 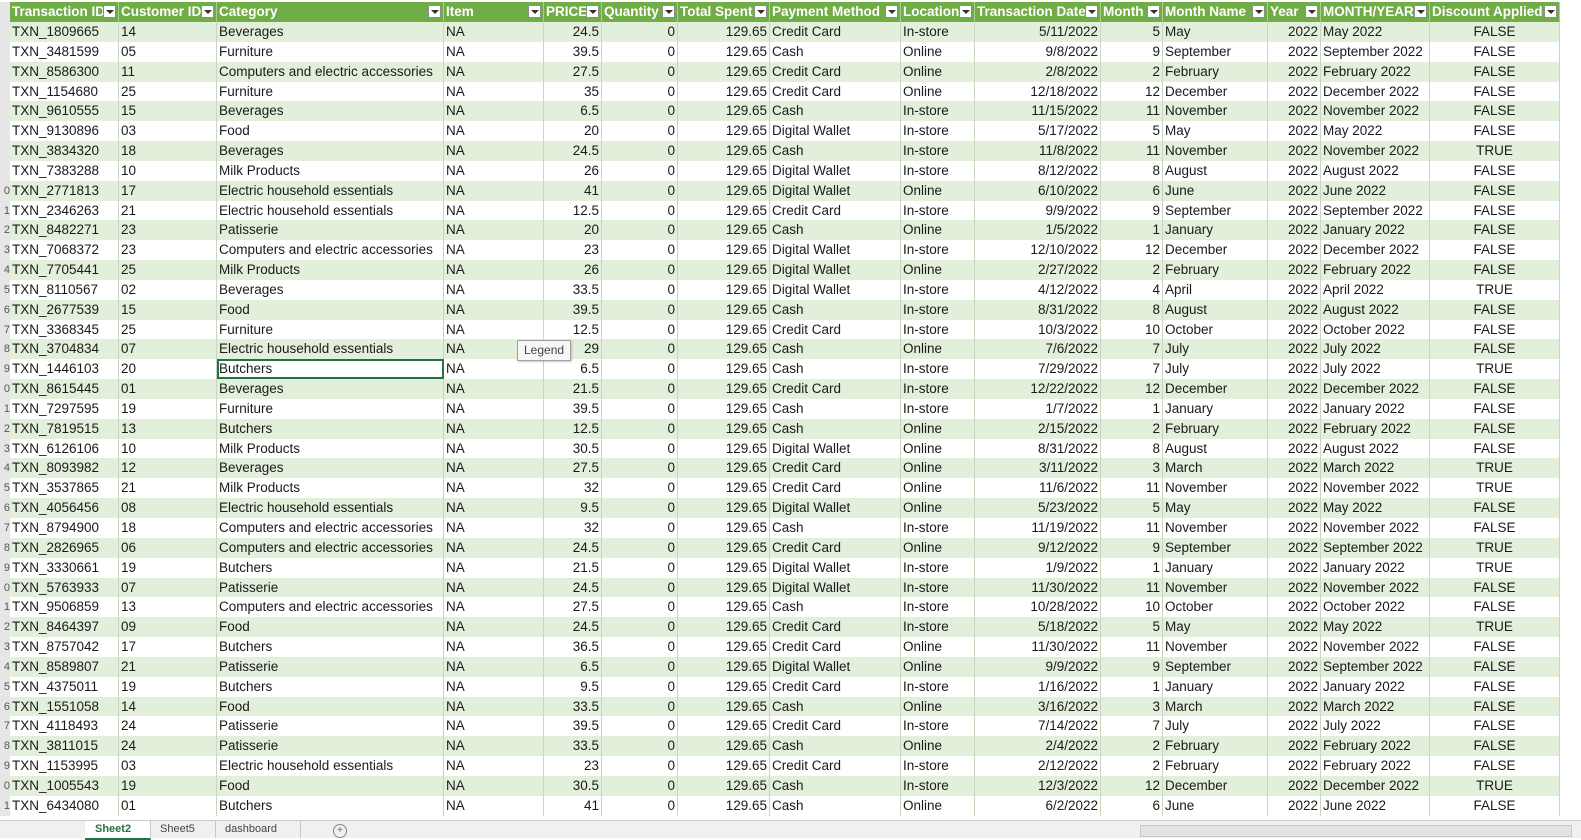 What do you see at coordinates (835, 32) in the screenshot?
I see `table-cell: Credit Card` at bounding box center [835, 32].